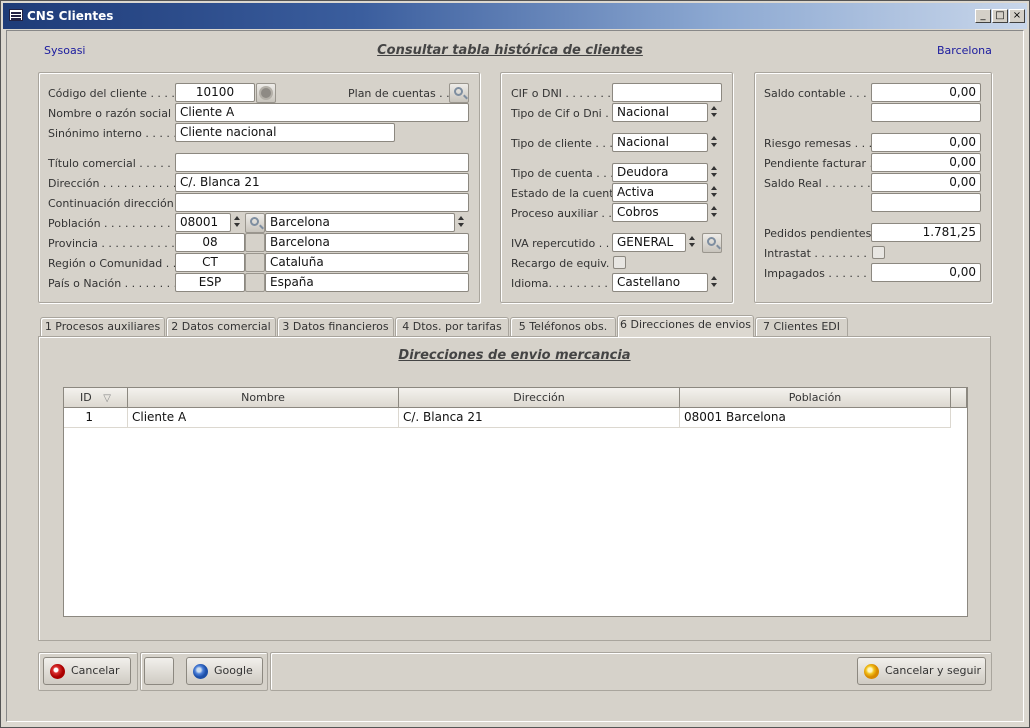 The height and width of the screenshot is (728, 1030). Describe the element at coordinates (563, 326) in the screenshot. I see `tab-telefonos: 5 Teléfonos obs.` at that location.